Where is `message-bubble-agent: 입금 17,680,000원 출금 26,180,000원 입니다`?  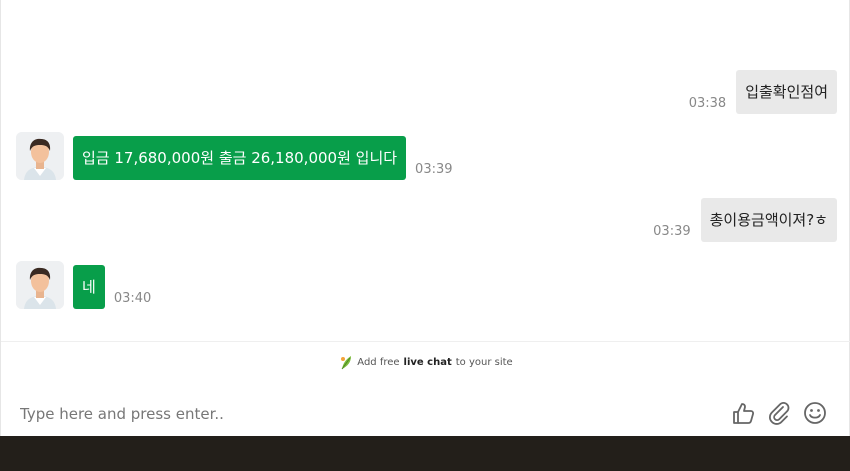 message-bubble-agent: 입금 17,680,000원 출금 26,180,000원 입니다 is located at coordinates (240, 158).